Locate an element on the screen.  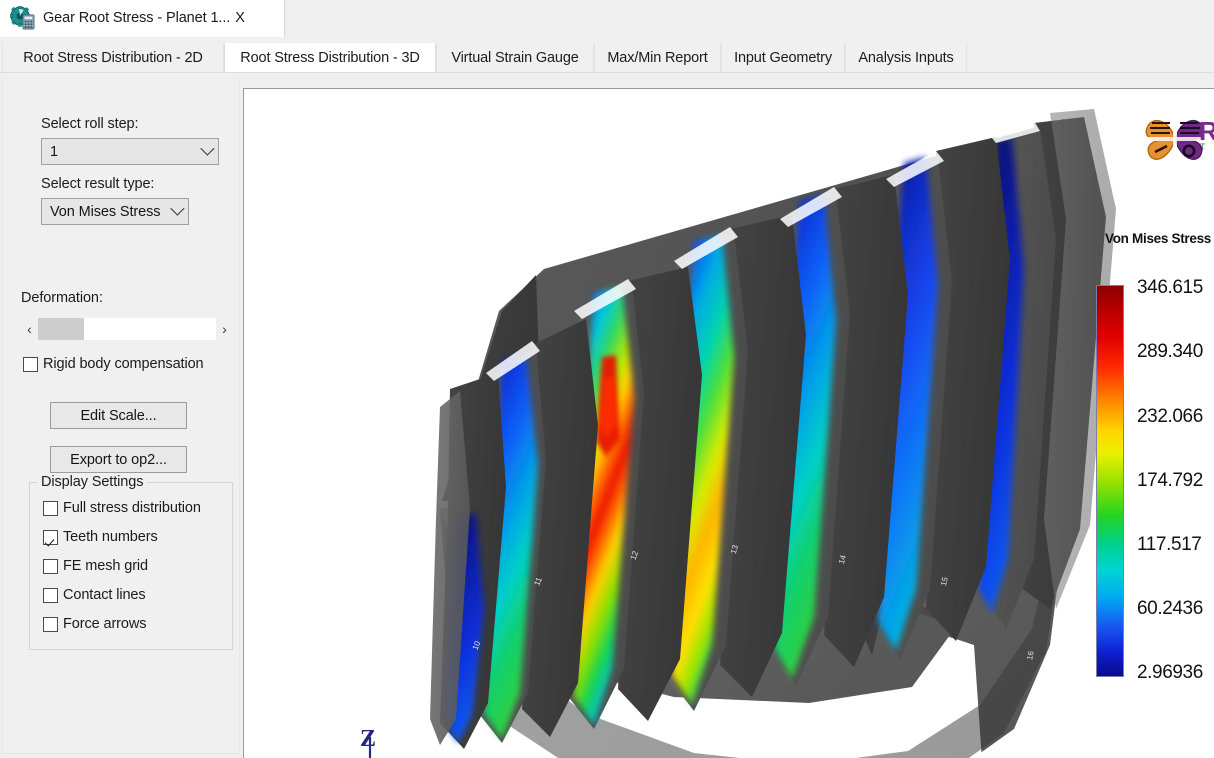
tab-label: Root Stress Distribution - 3D is located at coordinates (330, 58).